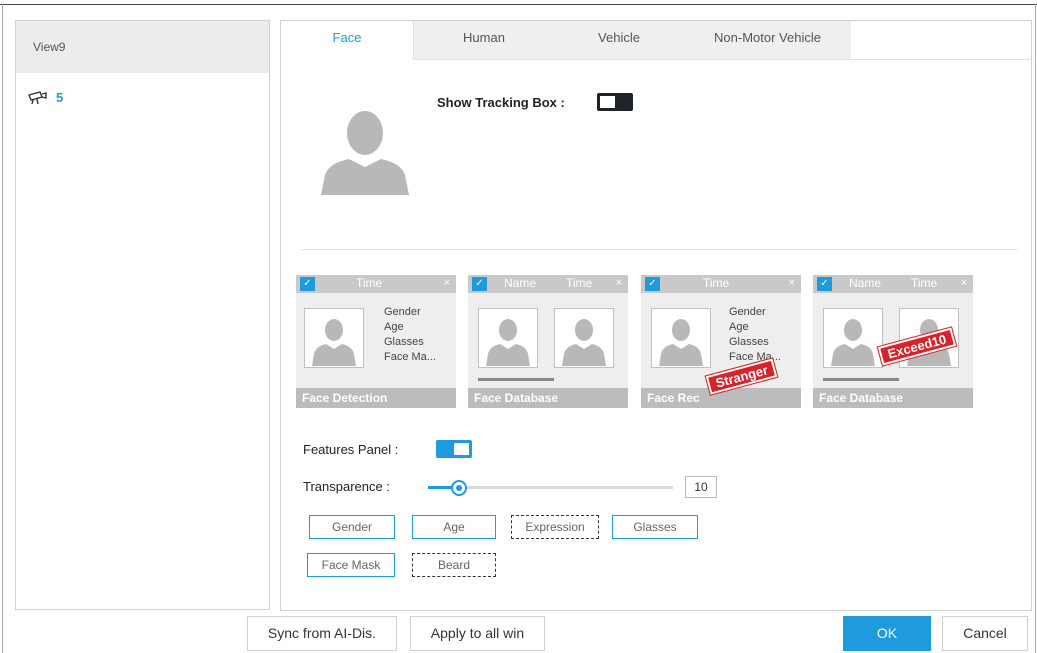 This screenshot has height=653, width=1037. I want to click on cancel-button: Cancel, so click(985, 633).